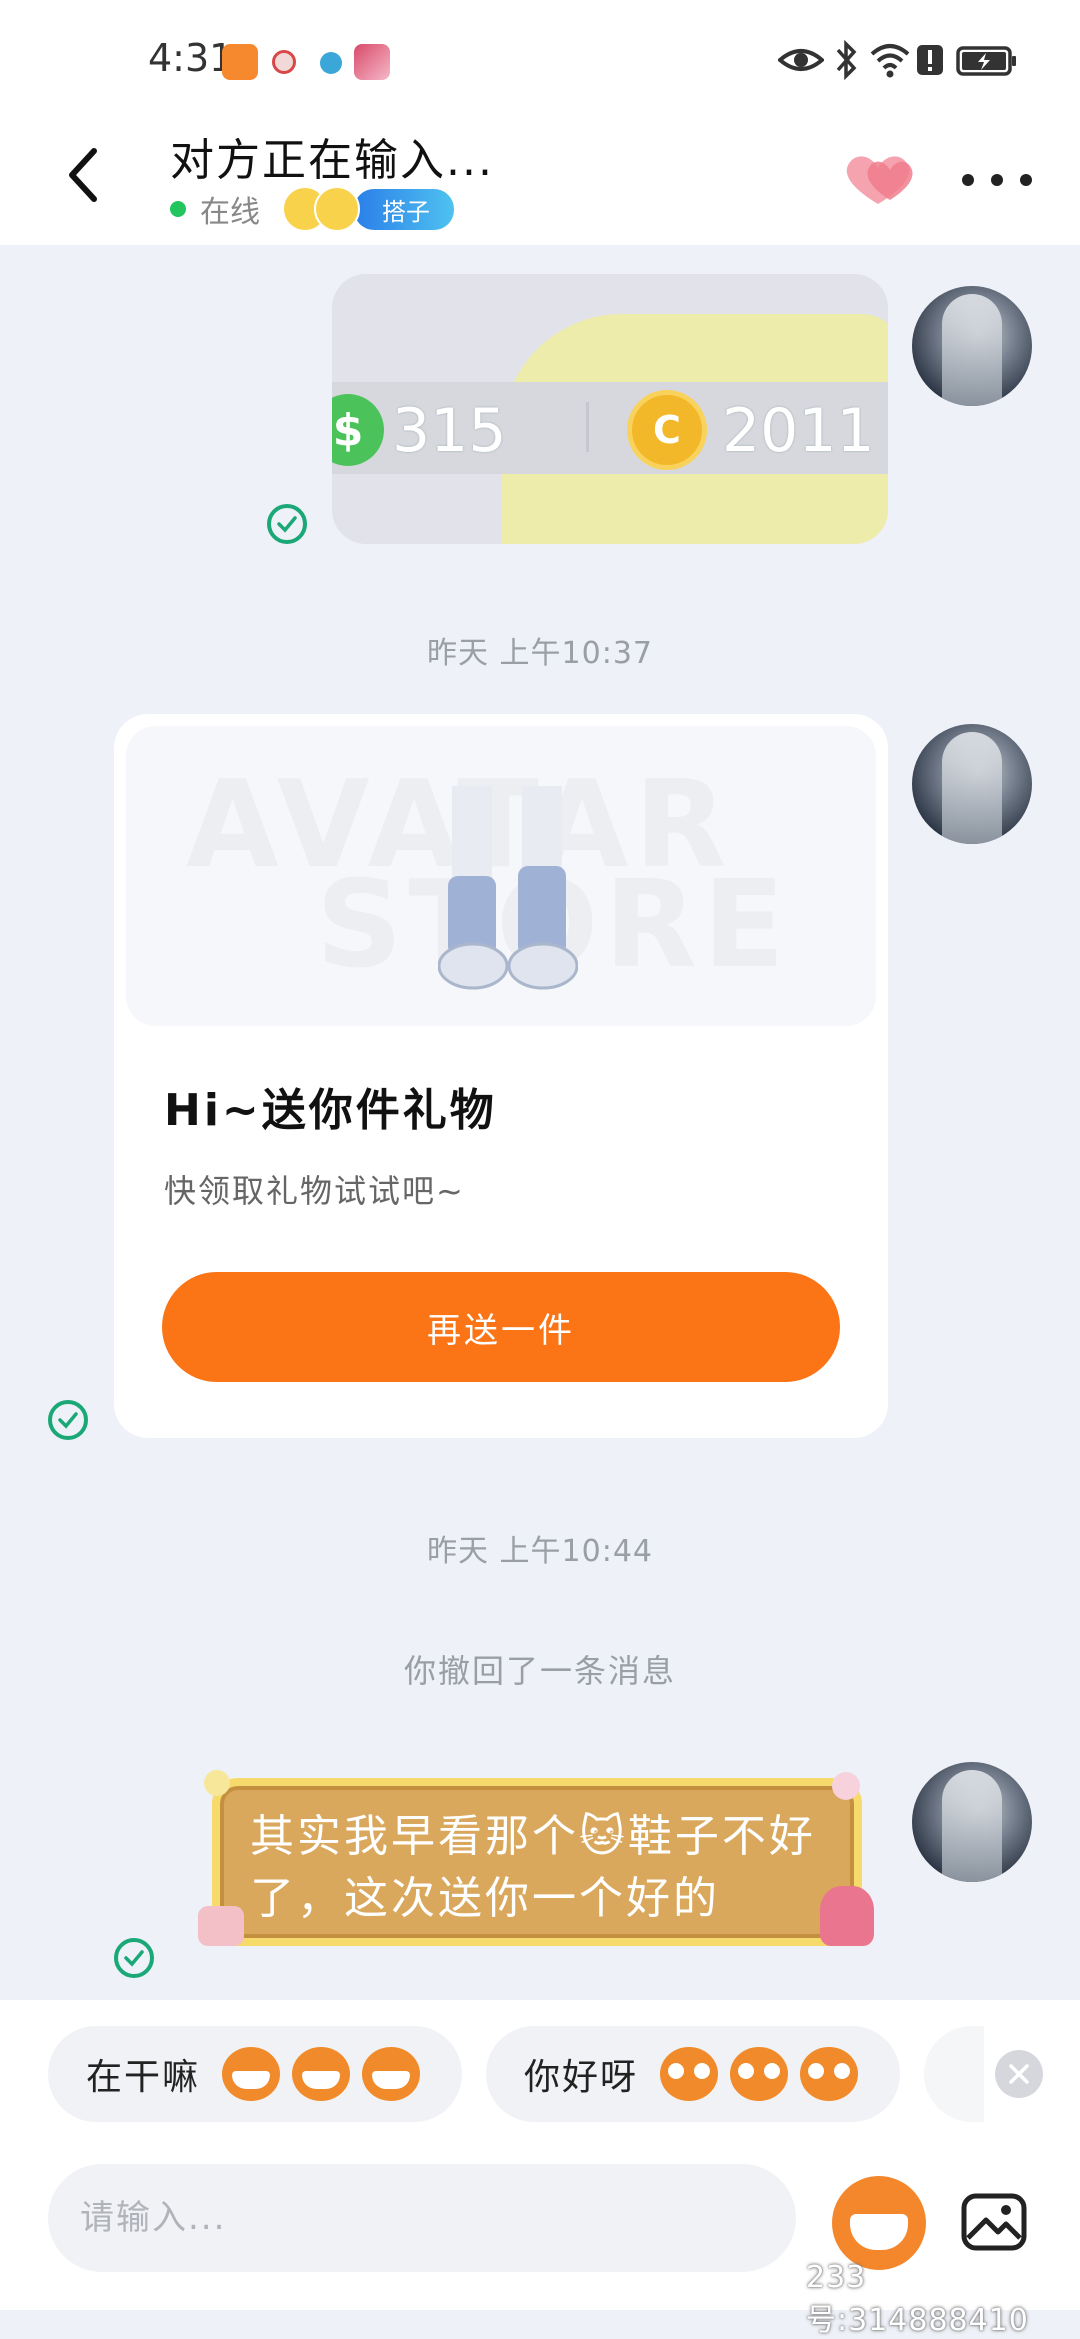 The height and width of the screenshot is (2339, 1080). What do you see at coordinates (581, 2077) in the screenshot?
I see `quick-reply-label: 你好呀` at bounding box center [581, 2077].